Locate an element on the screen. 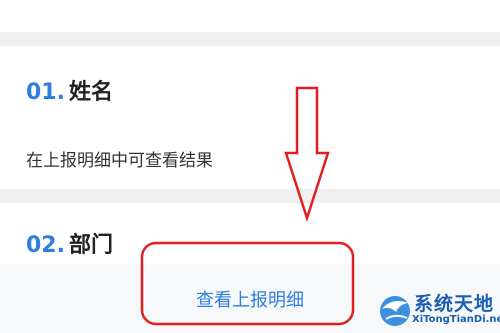  previous-card is located at coordinates (250, 16).